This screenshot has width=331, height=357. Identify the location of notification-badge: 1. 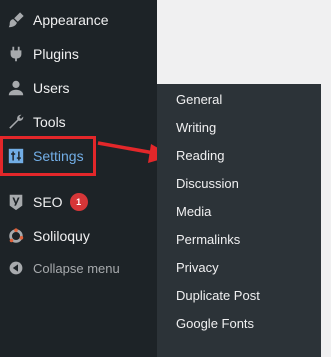
(78, 202).